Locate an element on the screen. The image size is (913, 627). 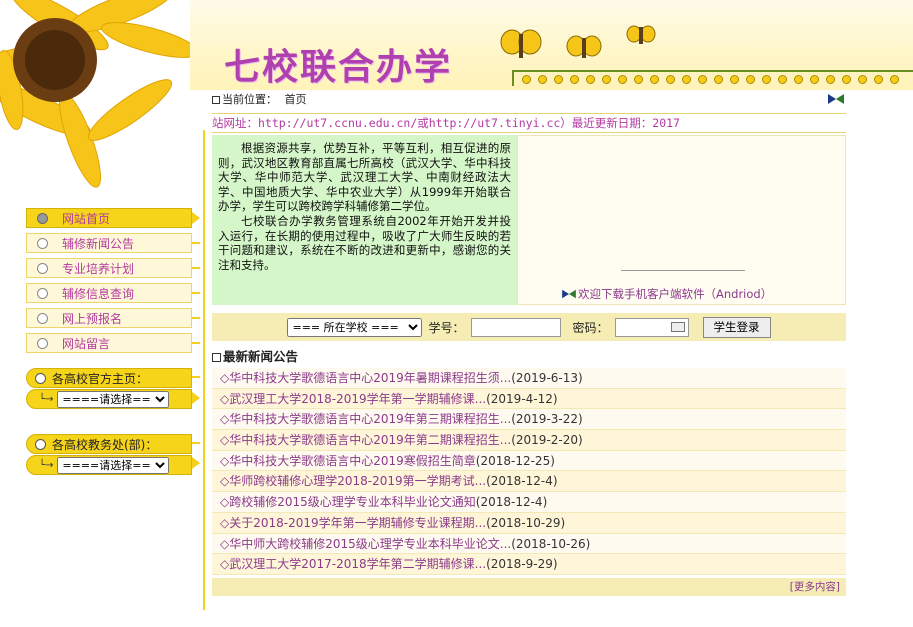
sidebar-item-plan: 专业培养计划 is located at coordinates (109, 268).